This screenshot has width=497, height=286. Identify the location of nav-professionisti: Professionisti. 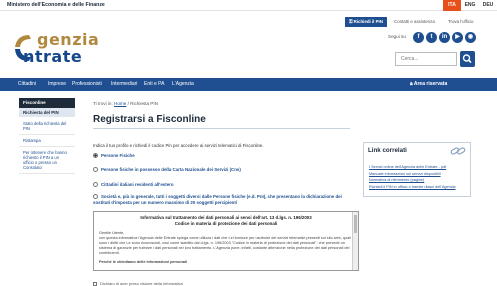
(87, 84).